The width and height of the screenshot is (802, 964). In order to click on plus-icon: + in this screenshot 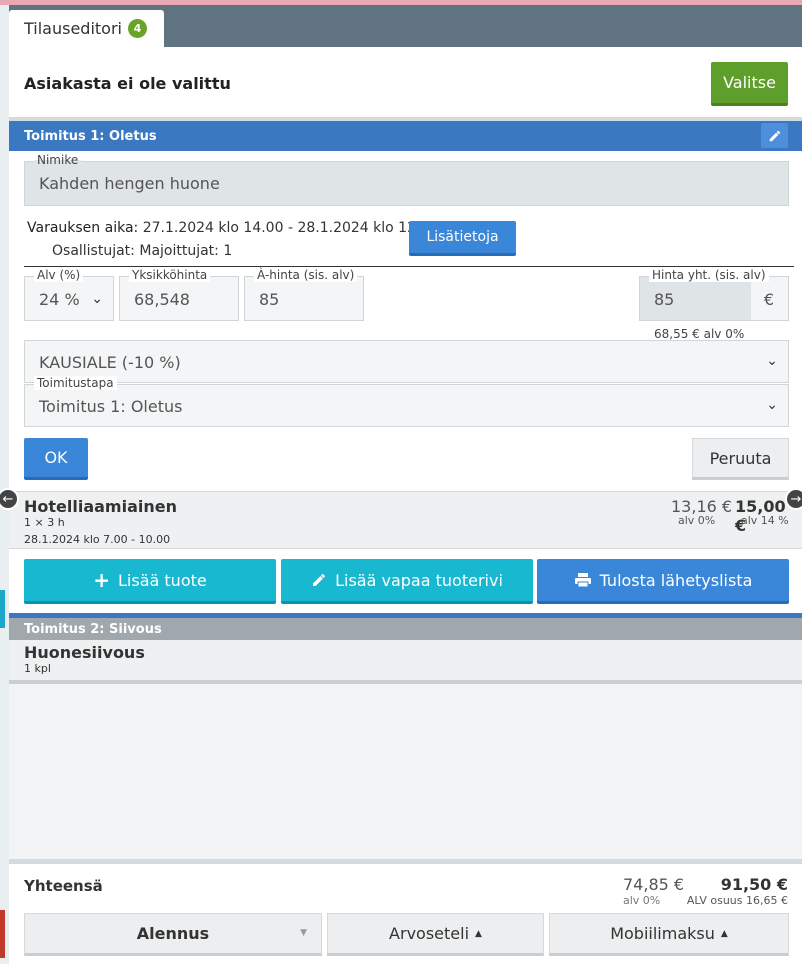, I will do `click(102, 580)`.